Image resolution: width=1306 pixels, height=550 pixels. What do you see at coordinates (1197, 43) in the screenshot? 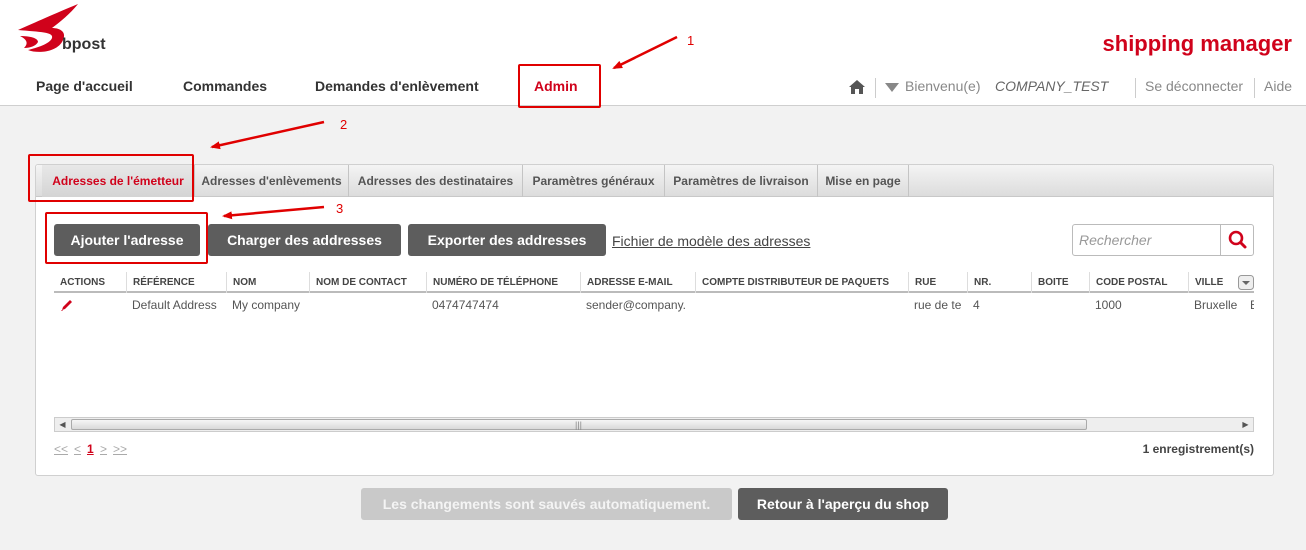
I see `app-title: shipping manager` at bounding box center [1197, 43].